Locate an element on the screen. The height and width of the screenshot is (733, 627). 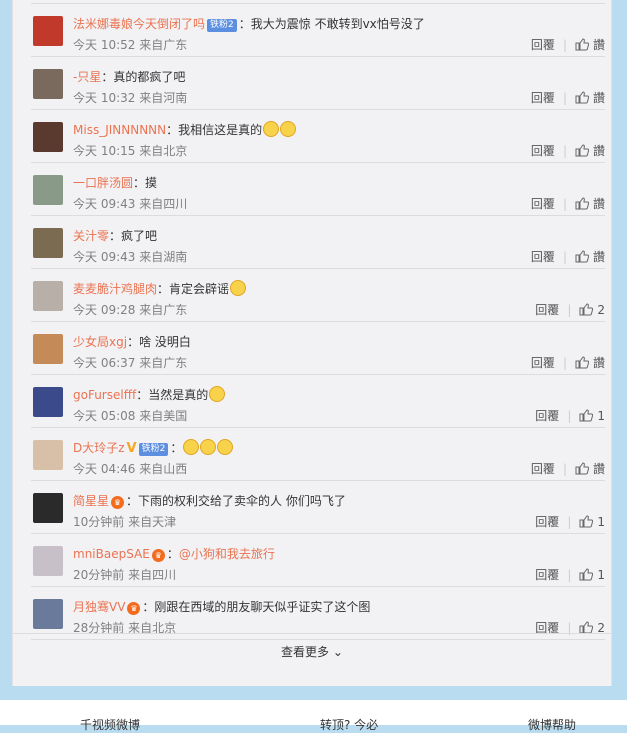
username-link: goFurselfff is located at coordinates (104, 395).